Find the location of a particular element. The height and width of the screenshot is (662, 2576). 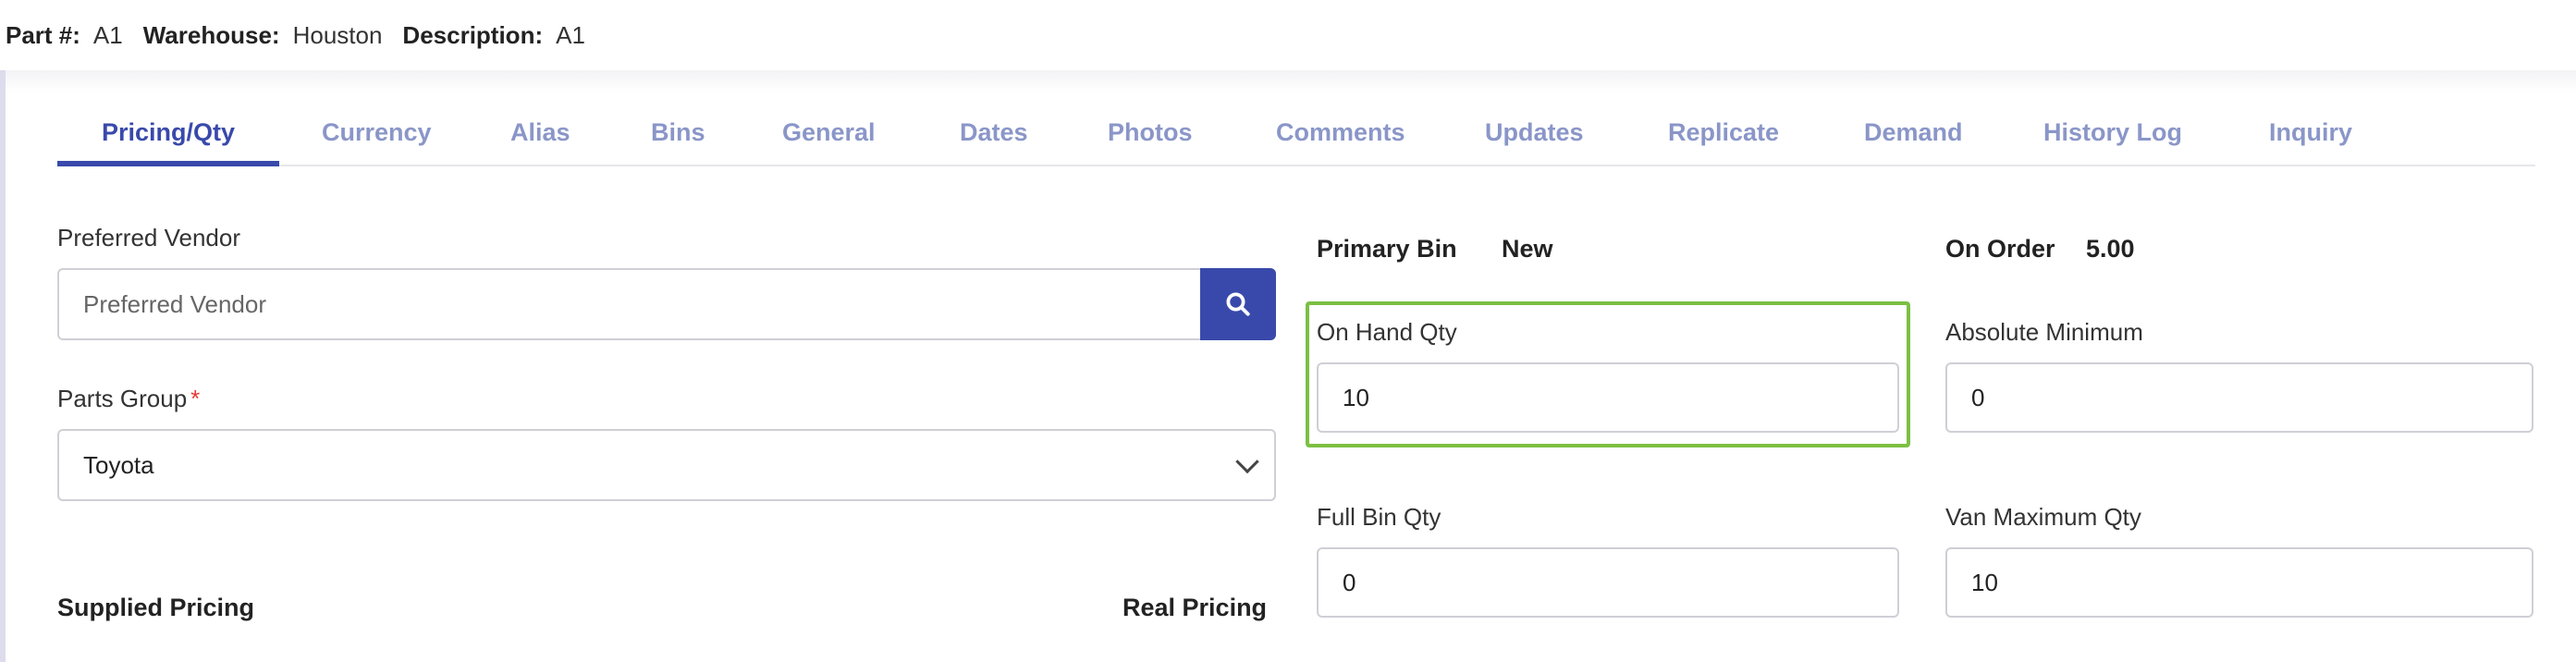

full-bin-qty-label: Full Bin Qty is located at coordinates (1379, 517).